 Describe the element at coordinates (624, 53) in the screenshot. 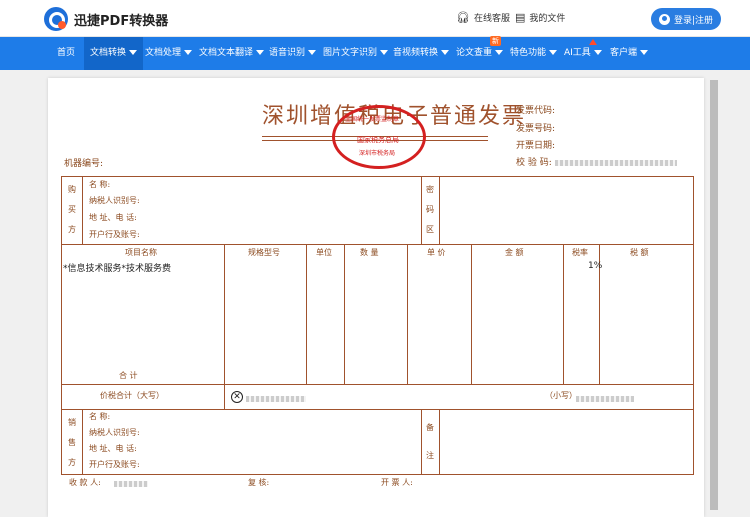

I see `nav-client-label: 客户端` at that location.